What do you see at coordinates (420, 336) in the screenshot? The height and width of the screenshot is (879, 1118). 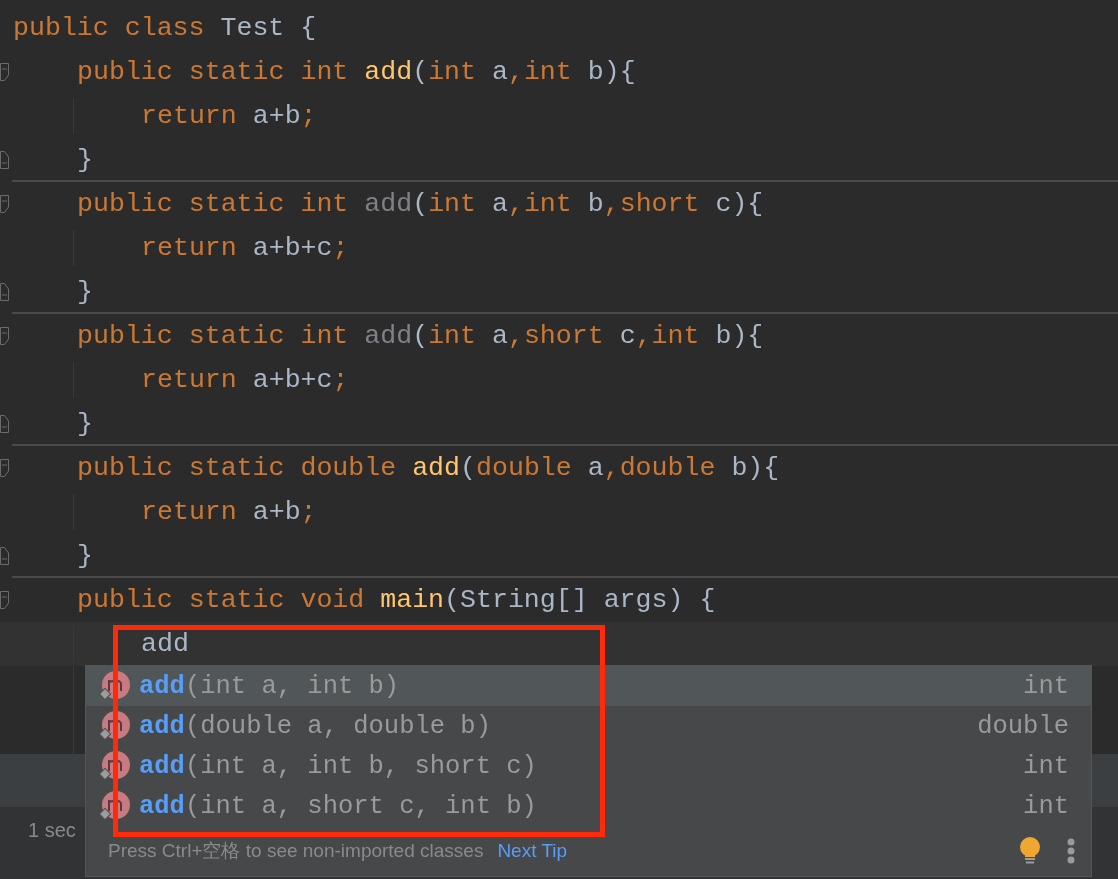 I see `code-line: public static int add(int a,short c,int b){` at bounding box center [420, 336].